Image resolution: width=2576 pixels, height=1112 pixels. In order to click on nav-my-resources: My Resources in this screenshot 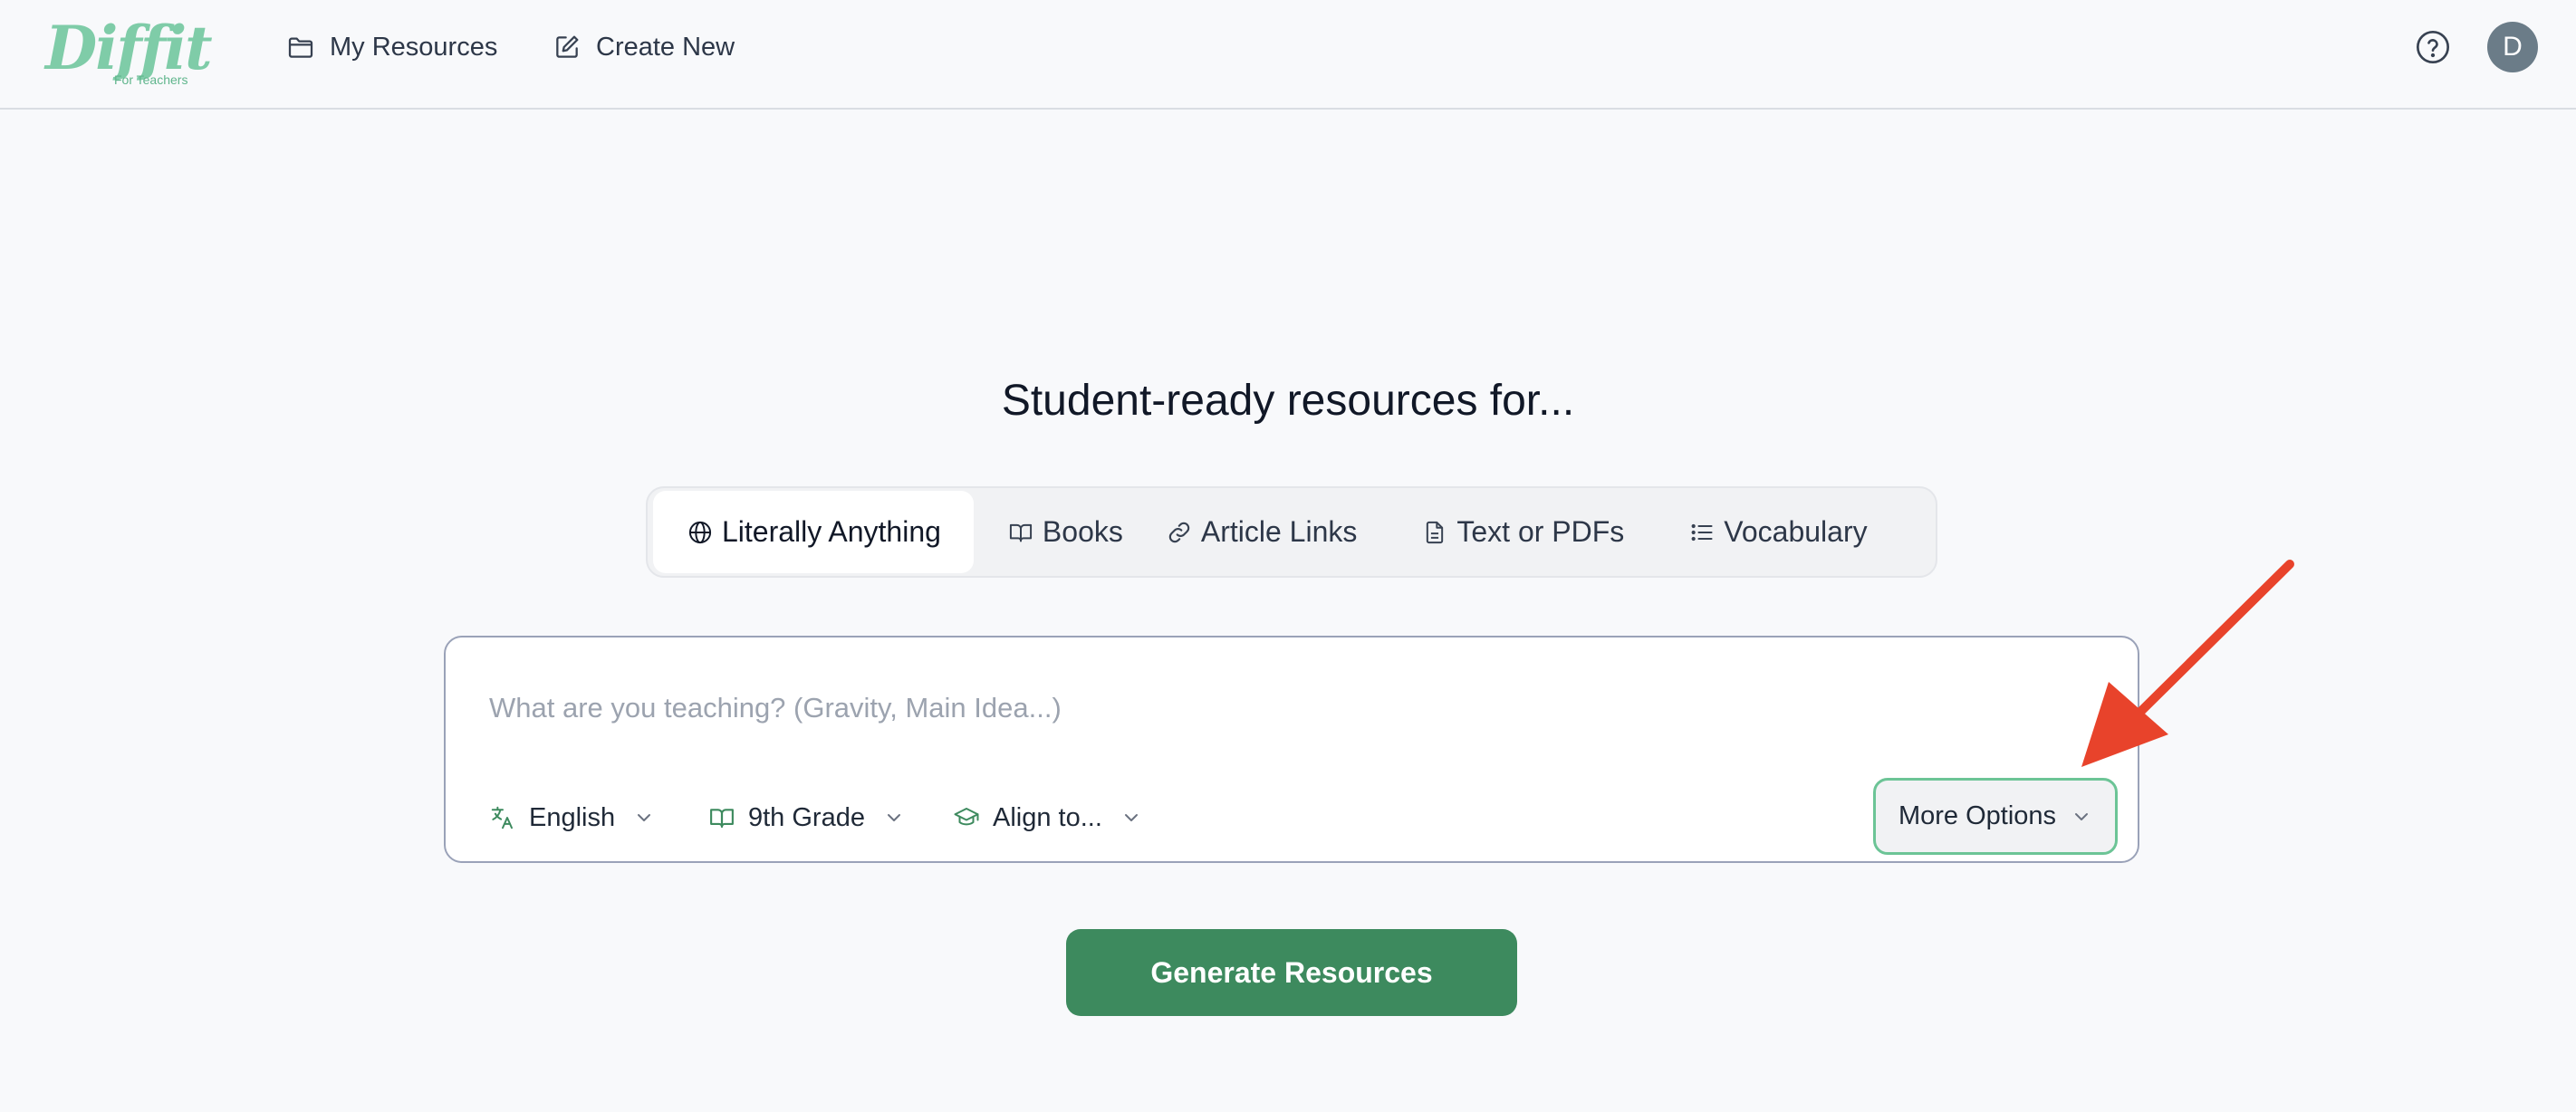, I will do `click(391, 47)`.